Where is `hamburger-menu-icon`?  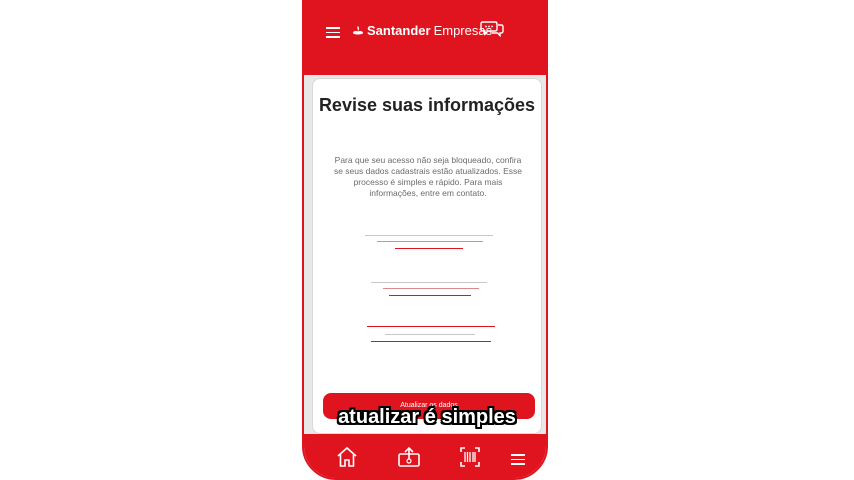 hamburger-menu-icon is located at coordinates (333, 32).